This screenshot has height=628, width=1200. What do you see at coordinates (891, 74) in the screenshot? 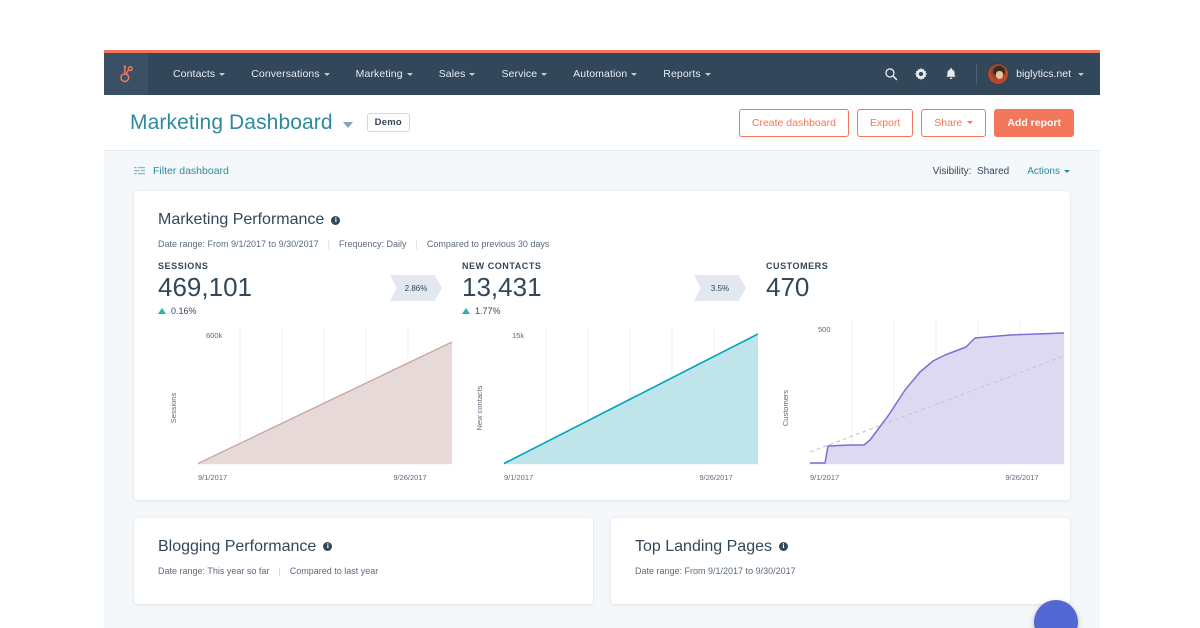
I see `search-icon` at bounding box center [891, 74].